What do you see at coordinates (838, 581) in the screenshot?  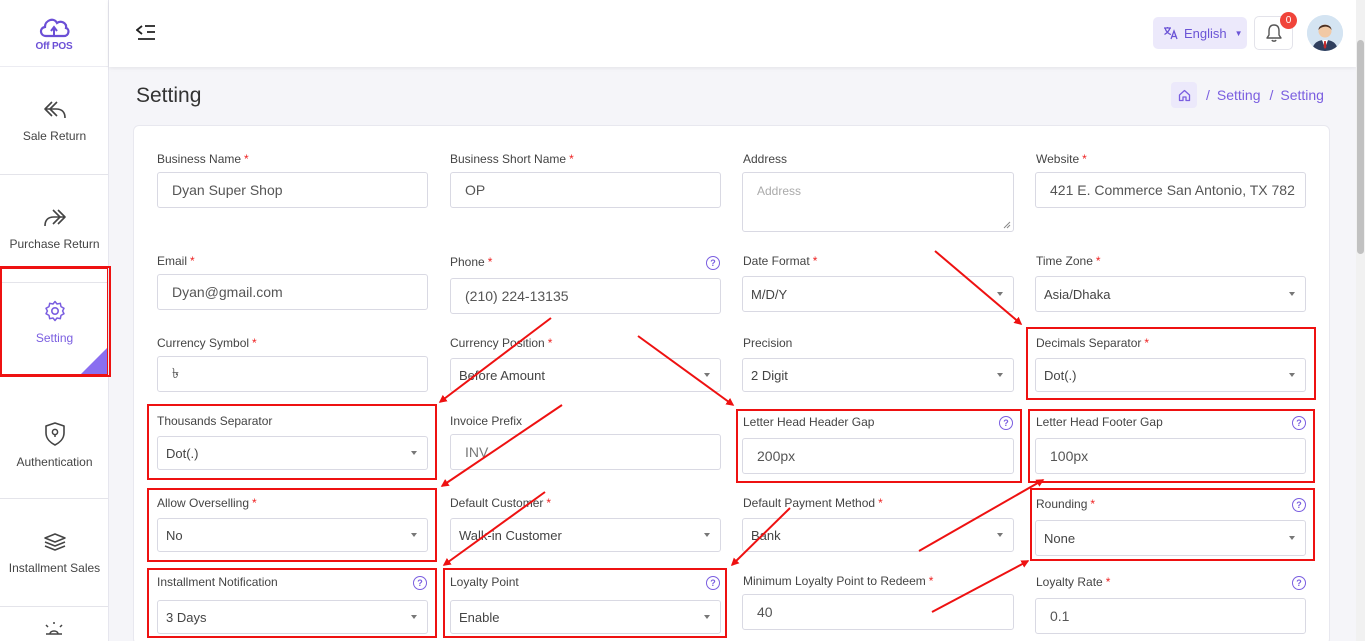 I see `min-loyalty-point-label: Minimum Loyalty Point to Redeem *` at bounding box center [838, 581].